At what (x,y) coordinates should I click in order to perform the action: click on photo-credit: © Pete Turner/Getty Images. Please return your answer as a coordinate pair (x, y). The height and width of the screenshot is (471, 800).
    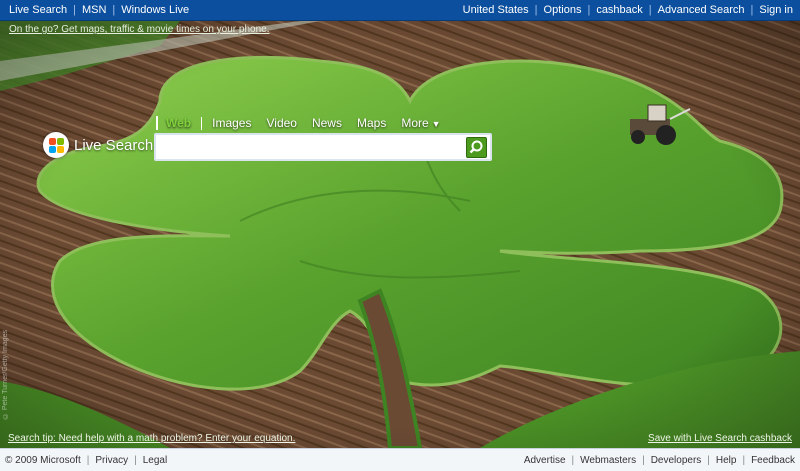
    Looking at the image, I should click on (5, 375).